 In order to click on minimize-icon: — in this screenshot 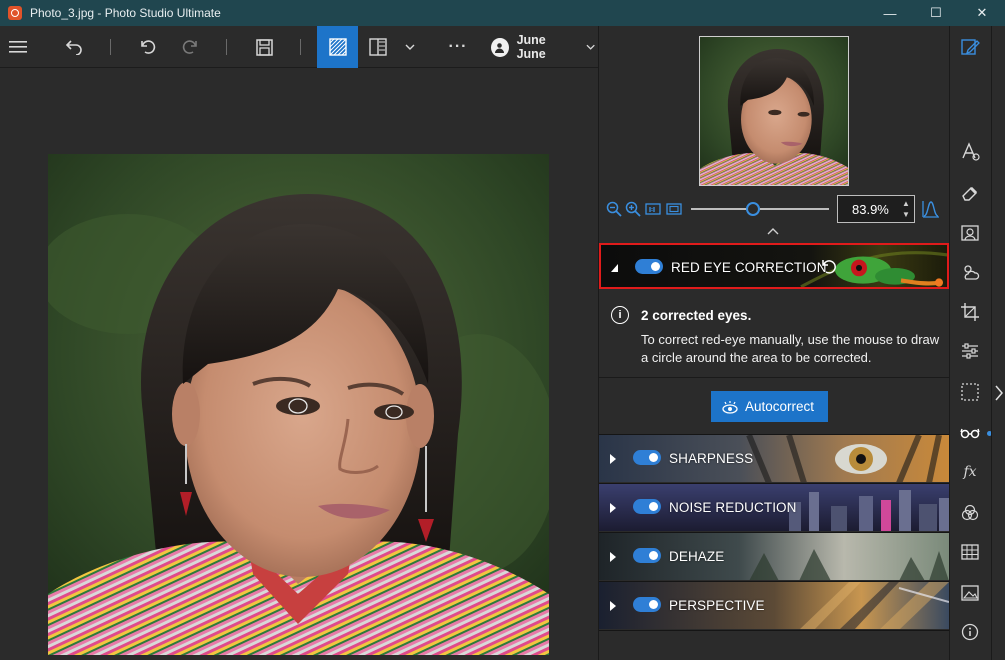, I will do `click(890, 13)`.